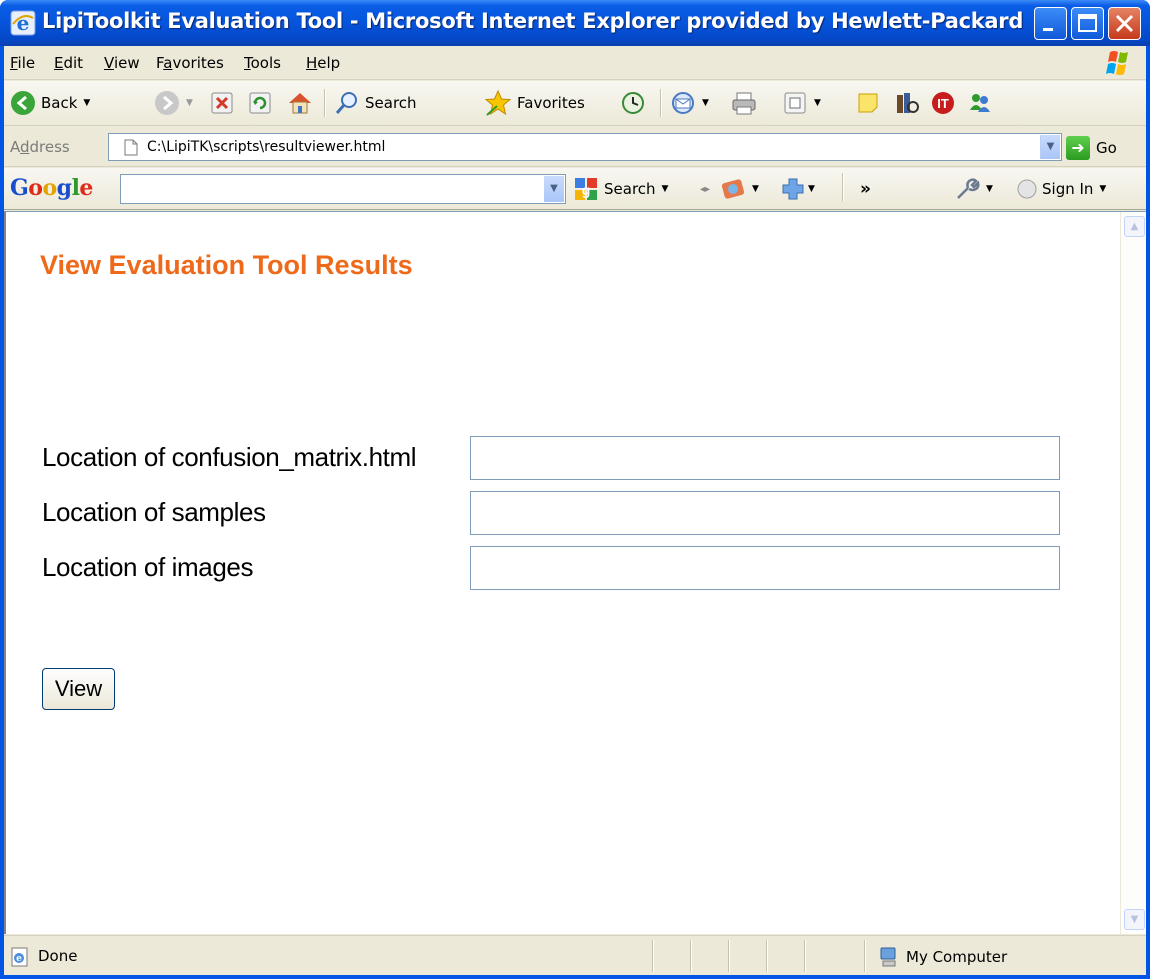 Image resolution: width=1150 pixels, height=979 pixels. I want to click on confusion-matrix-input, so click(765, 458).